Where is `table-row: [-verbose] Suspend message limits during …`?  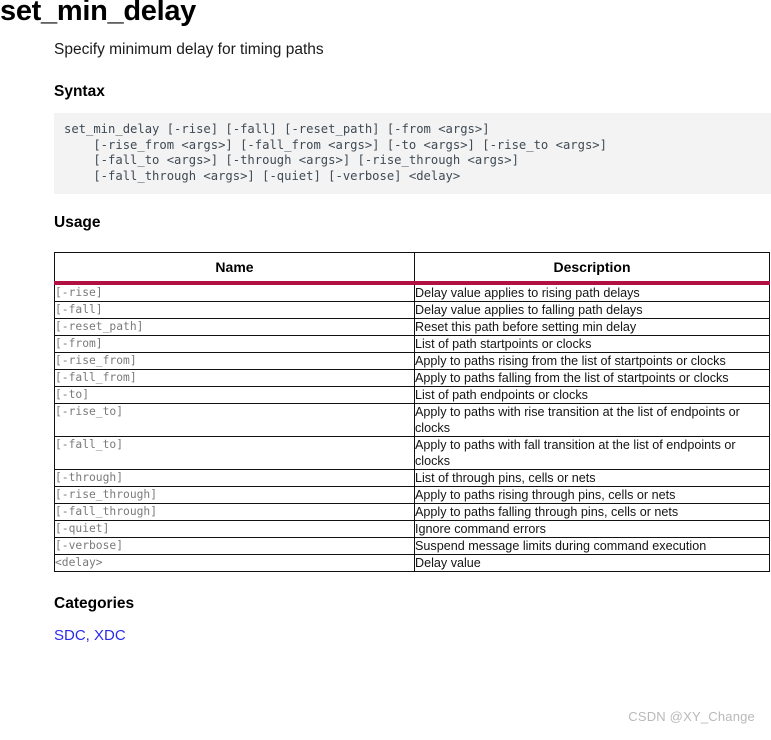
table-row: [-verbose] Suspend message limits during … is located at coordinates (412, 546).